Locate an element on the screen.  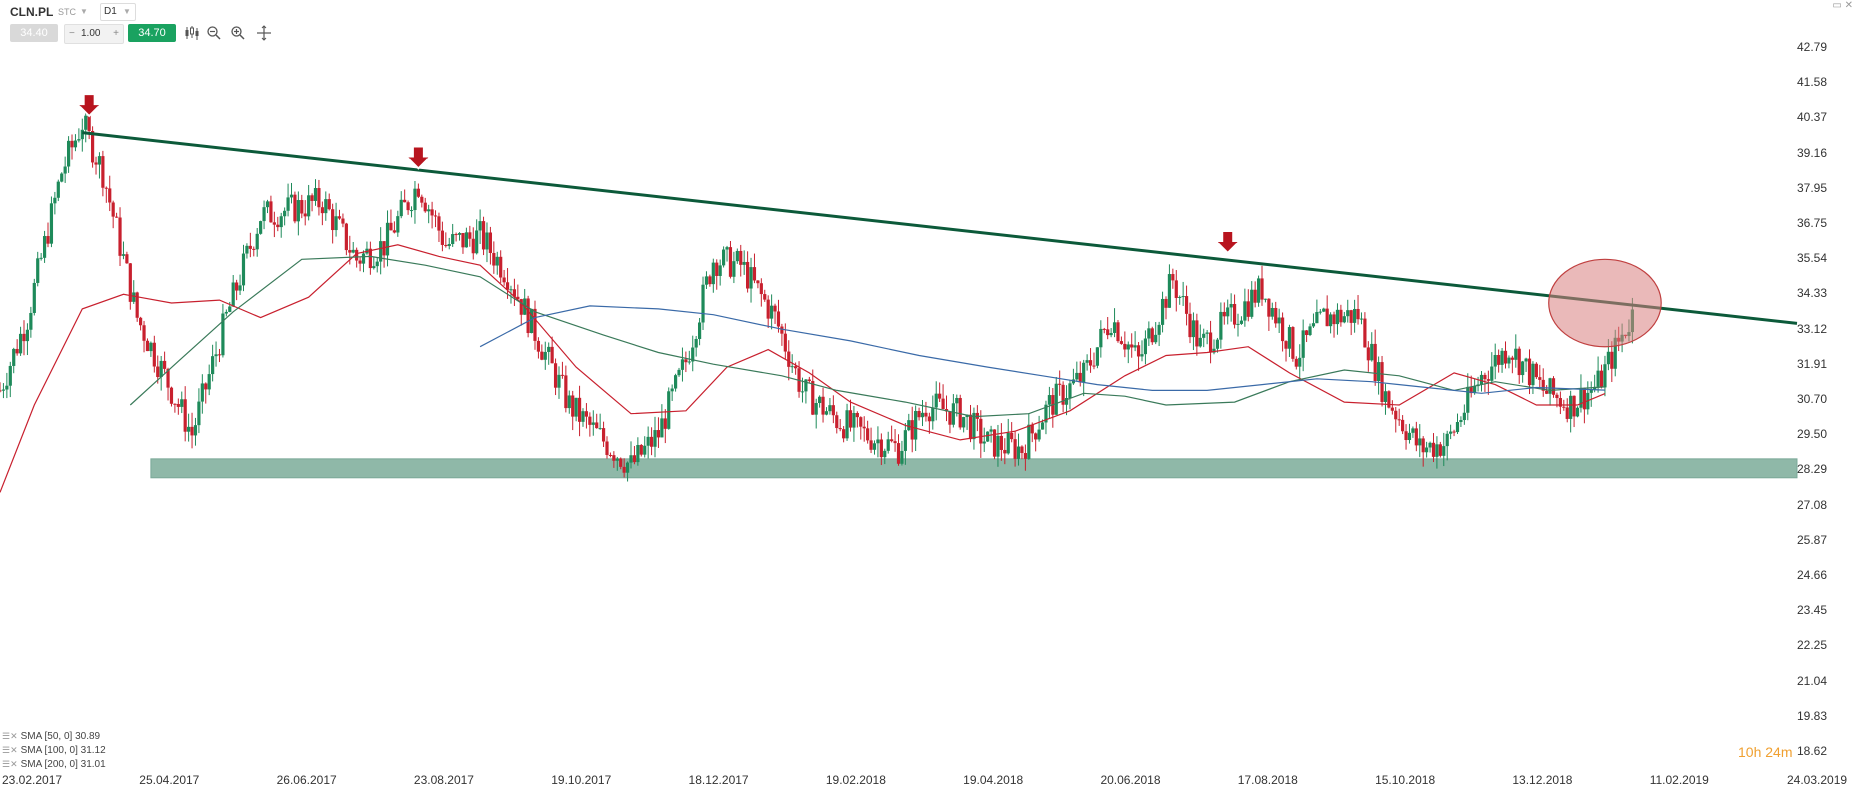
x-tick-label: 20.06.2018 is located at coordinates (1130, 780).